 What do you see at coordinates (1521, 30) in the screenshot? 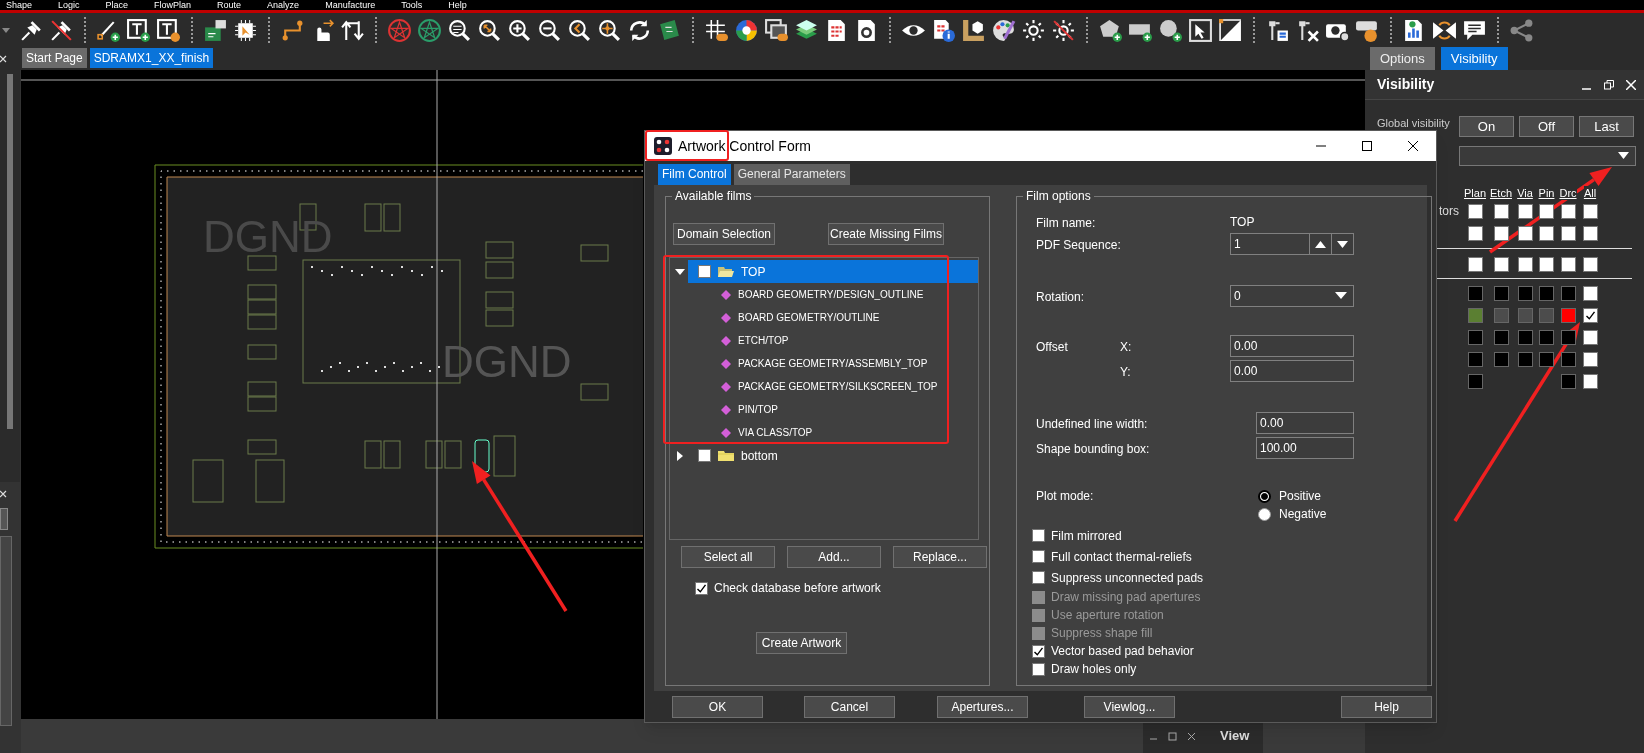
I see `share-icon` at bounding box center [1521, 30].